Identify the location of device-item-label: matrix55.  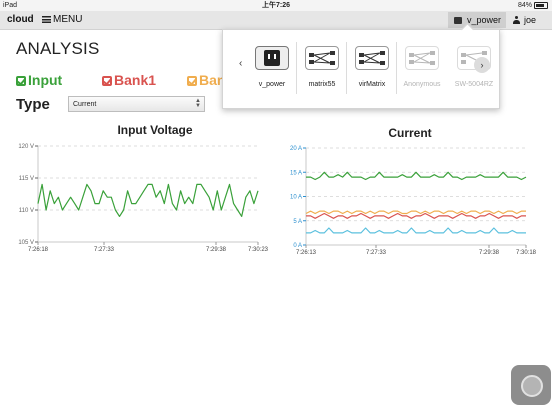
(322, 84).